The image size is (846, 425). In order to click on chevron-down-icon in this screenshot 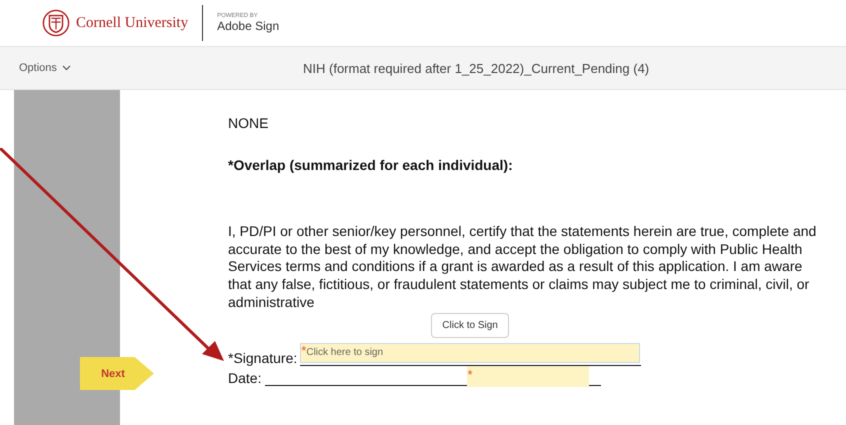, I will do `click(66, 68)`.